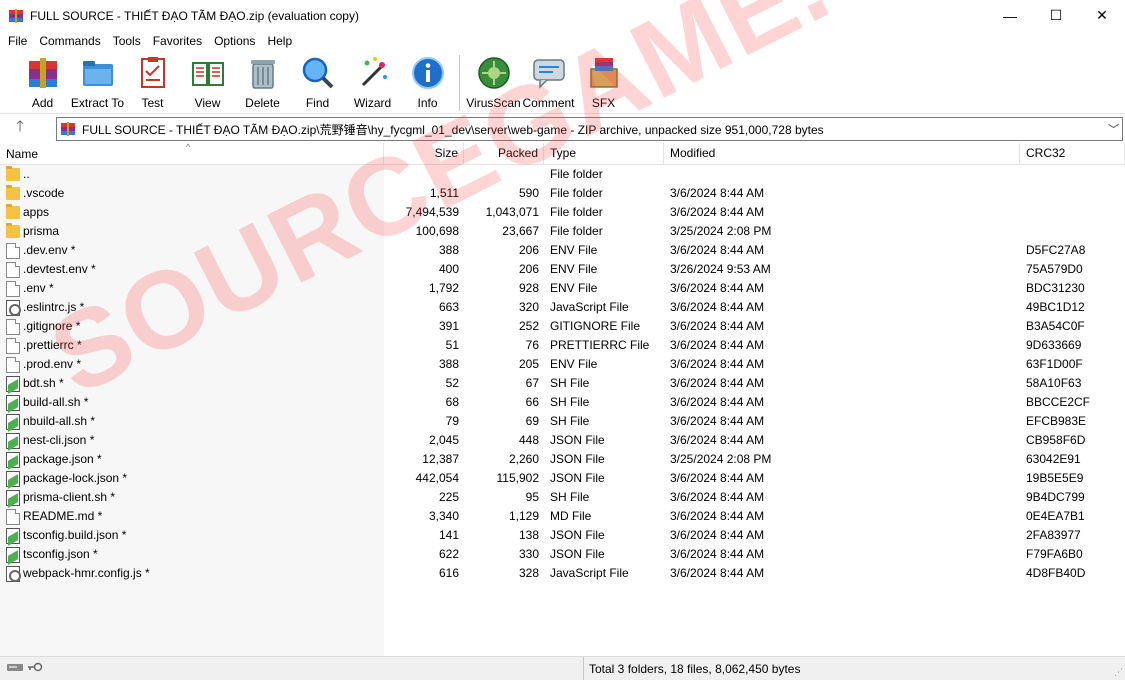 This screenshot has height=680, width=1125. Describe the element at coordinates (1072, 193) in the screenshot. I see `cell-crc32` at that location.